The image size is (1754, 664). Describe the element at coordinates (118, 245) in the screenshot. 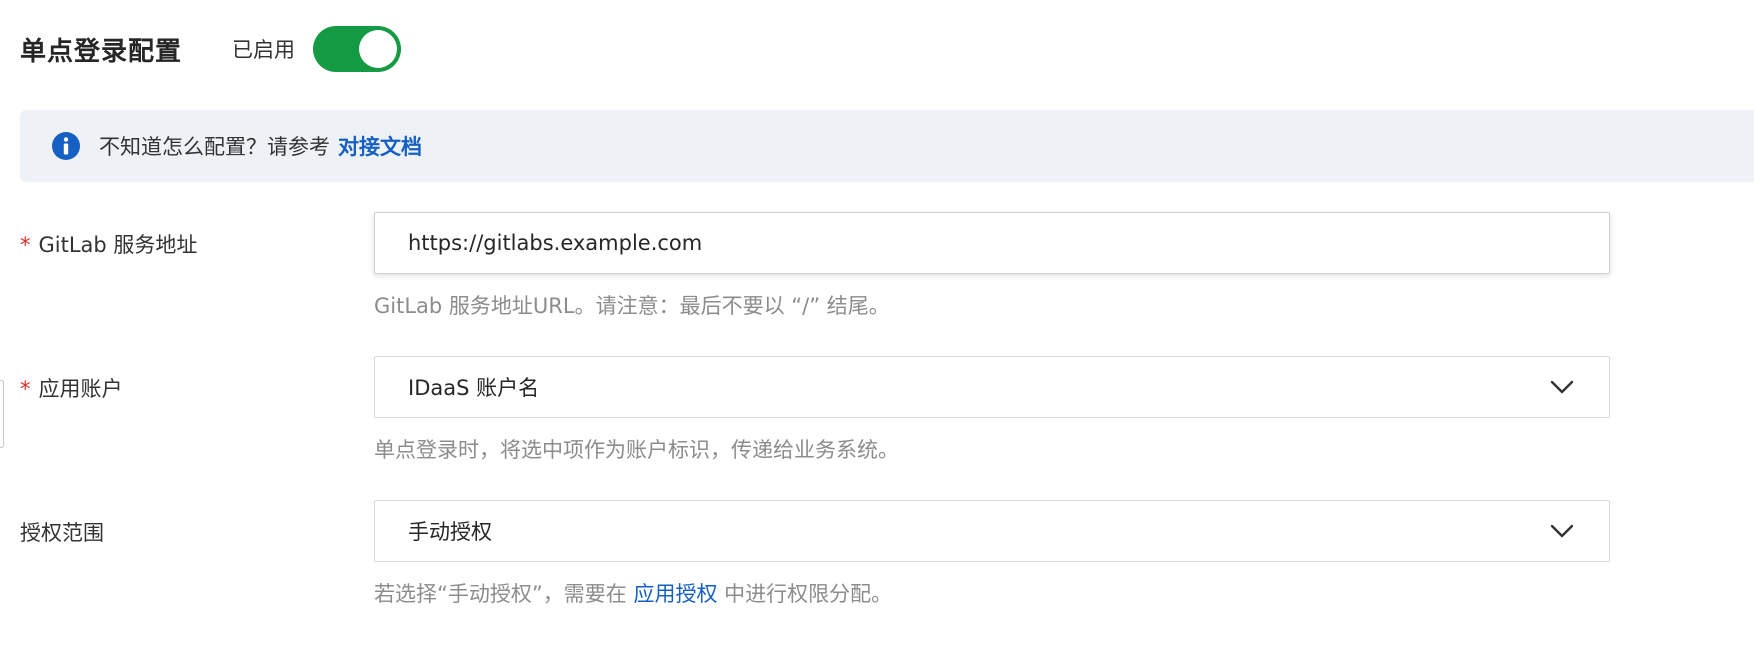

I see `gitlab-url-label-text: GitLab 服务地址` at that location.